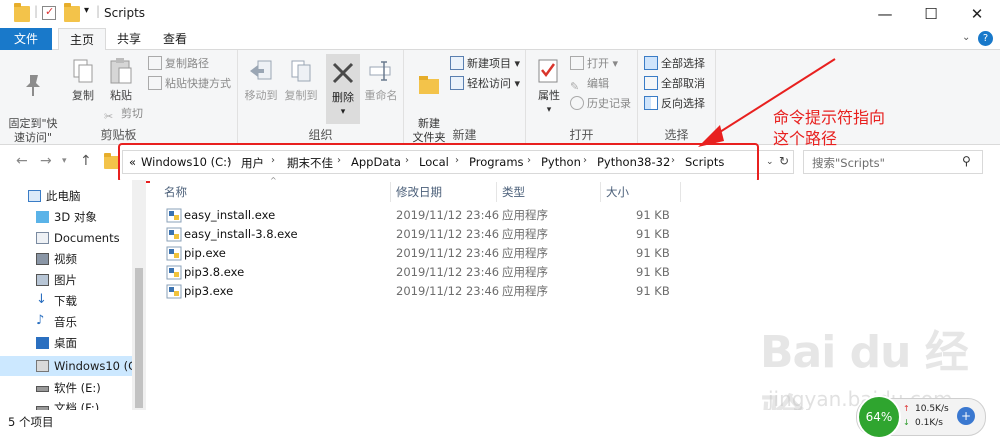 The height and width of the screenshot is (438, 1000). Describe the element at coordinates (66, 343) in the screenshot. I see `nav-item-desktop: 桌面` at that location.